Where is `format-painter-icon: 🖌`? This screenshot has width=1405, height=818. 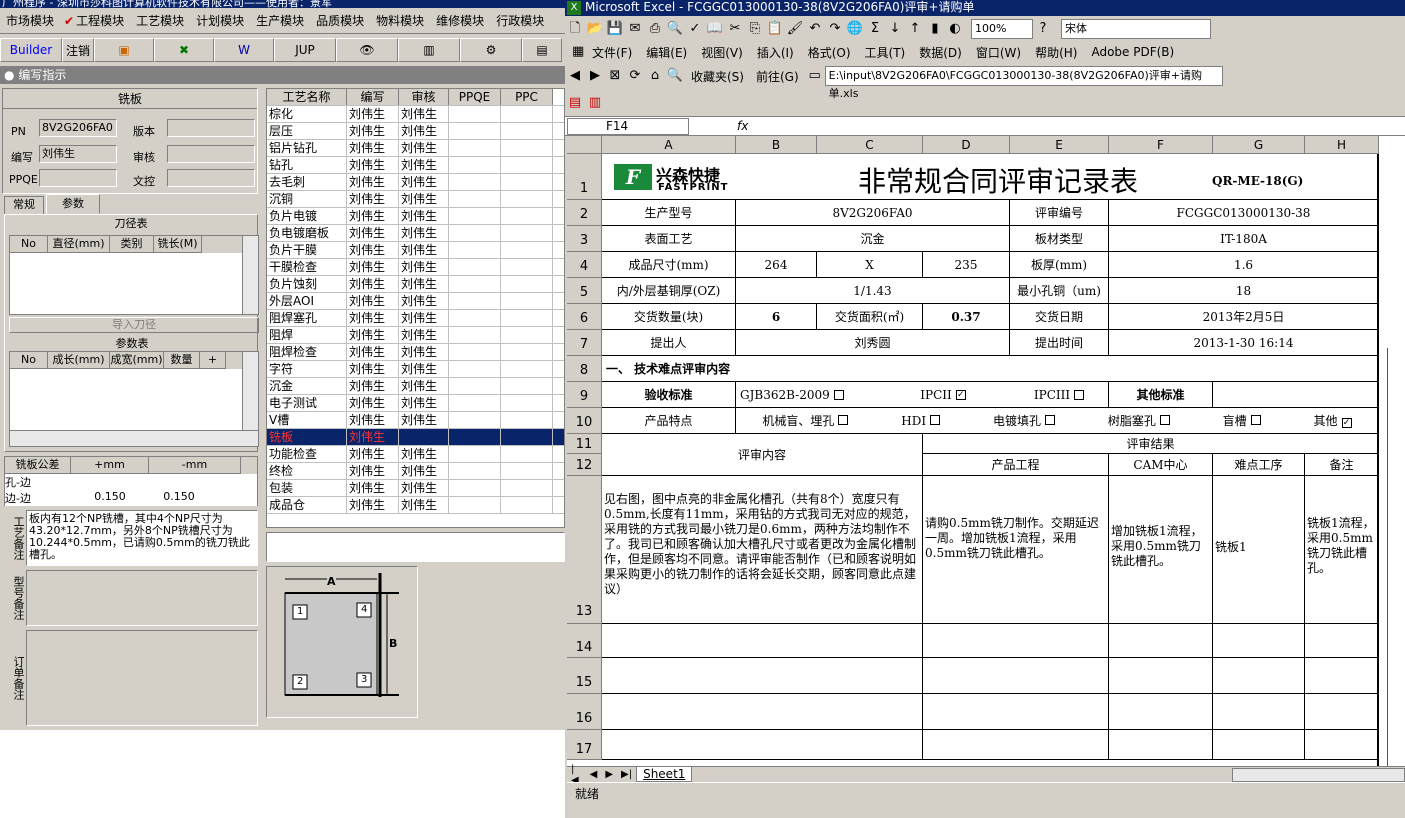 format-painter-icon: 🖌 is located at coordinates (795, 29).